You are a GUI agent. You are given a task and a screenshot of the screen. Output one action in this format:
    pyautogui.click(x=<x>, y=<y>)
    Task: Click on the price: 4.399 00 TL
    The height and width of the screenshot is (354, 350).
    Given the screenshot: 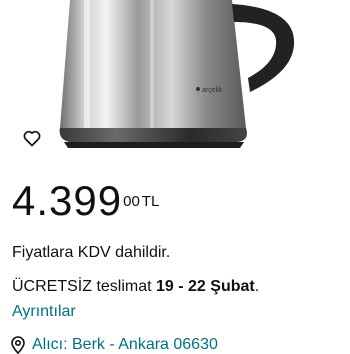 What is the action you would take?
    pyautogui.click(x=85, y=201)
    